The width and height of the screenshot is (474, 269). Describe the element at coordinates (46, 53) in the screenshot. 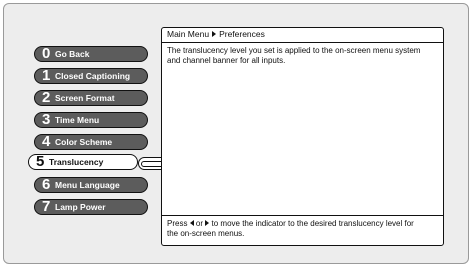

I see `menu-item-number: 0` at that location.